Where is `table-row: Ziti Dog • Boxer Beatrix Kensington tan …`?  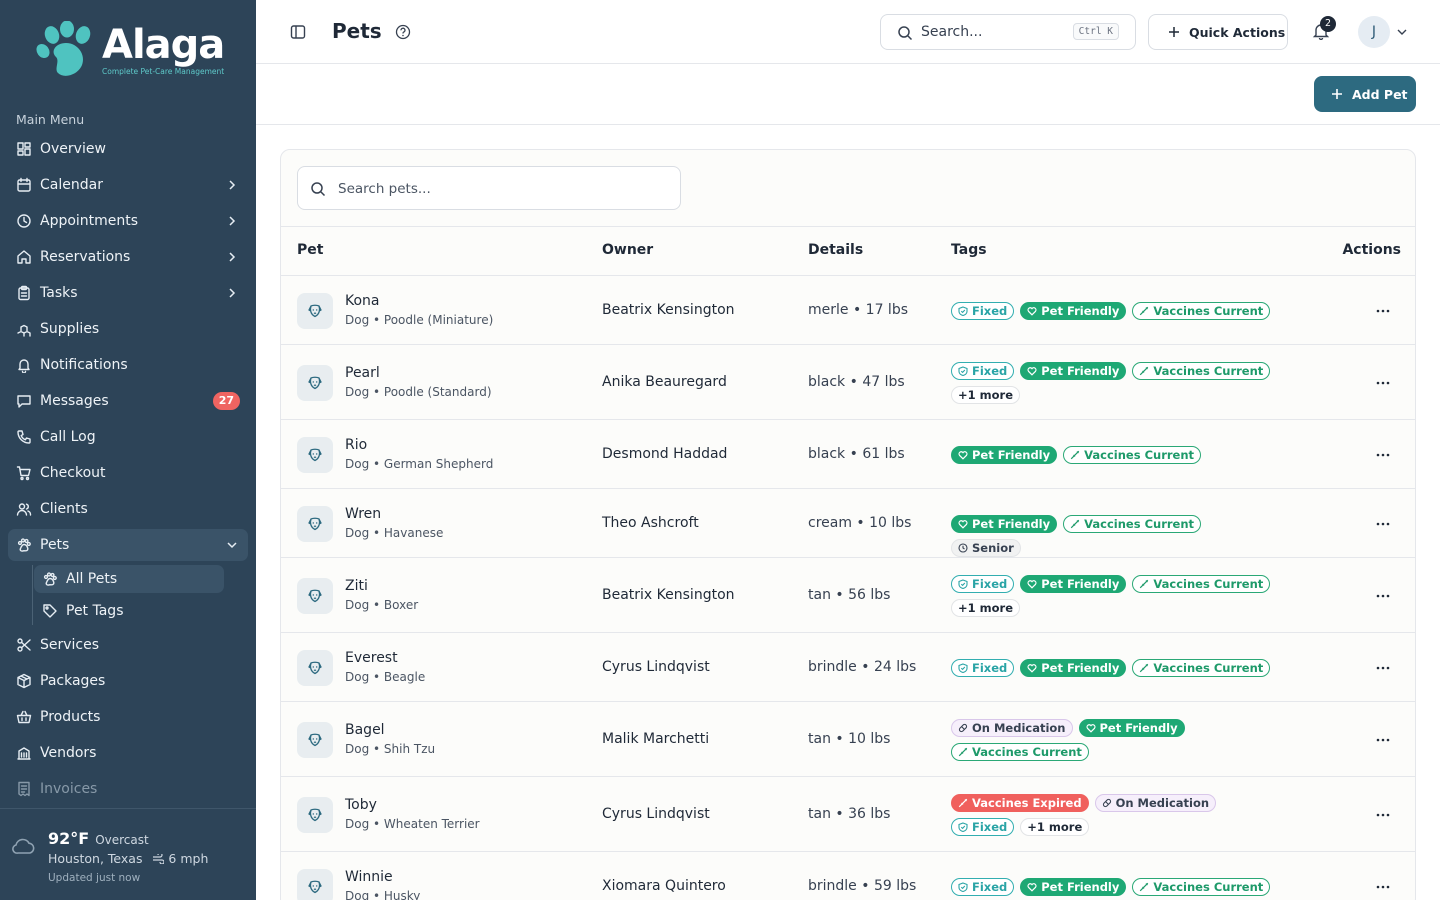 table-row: Ziti Dog • Boxer Beatrix Kensington tan … is located at coordinates (848, 595).